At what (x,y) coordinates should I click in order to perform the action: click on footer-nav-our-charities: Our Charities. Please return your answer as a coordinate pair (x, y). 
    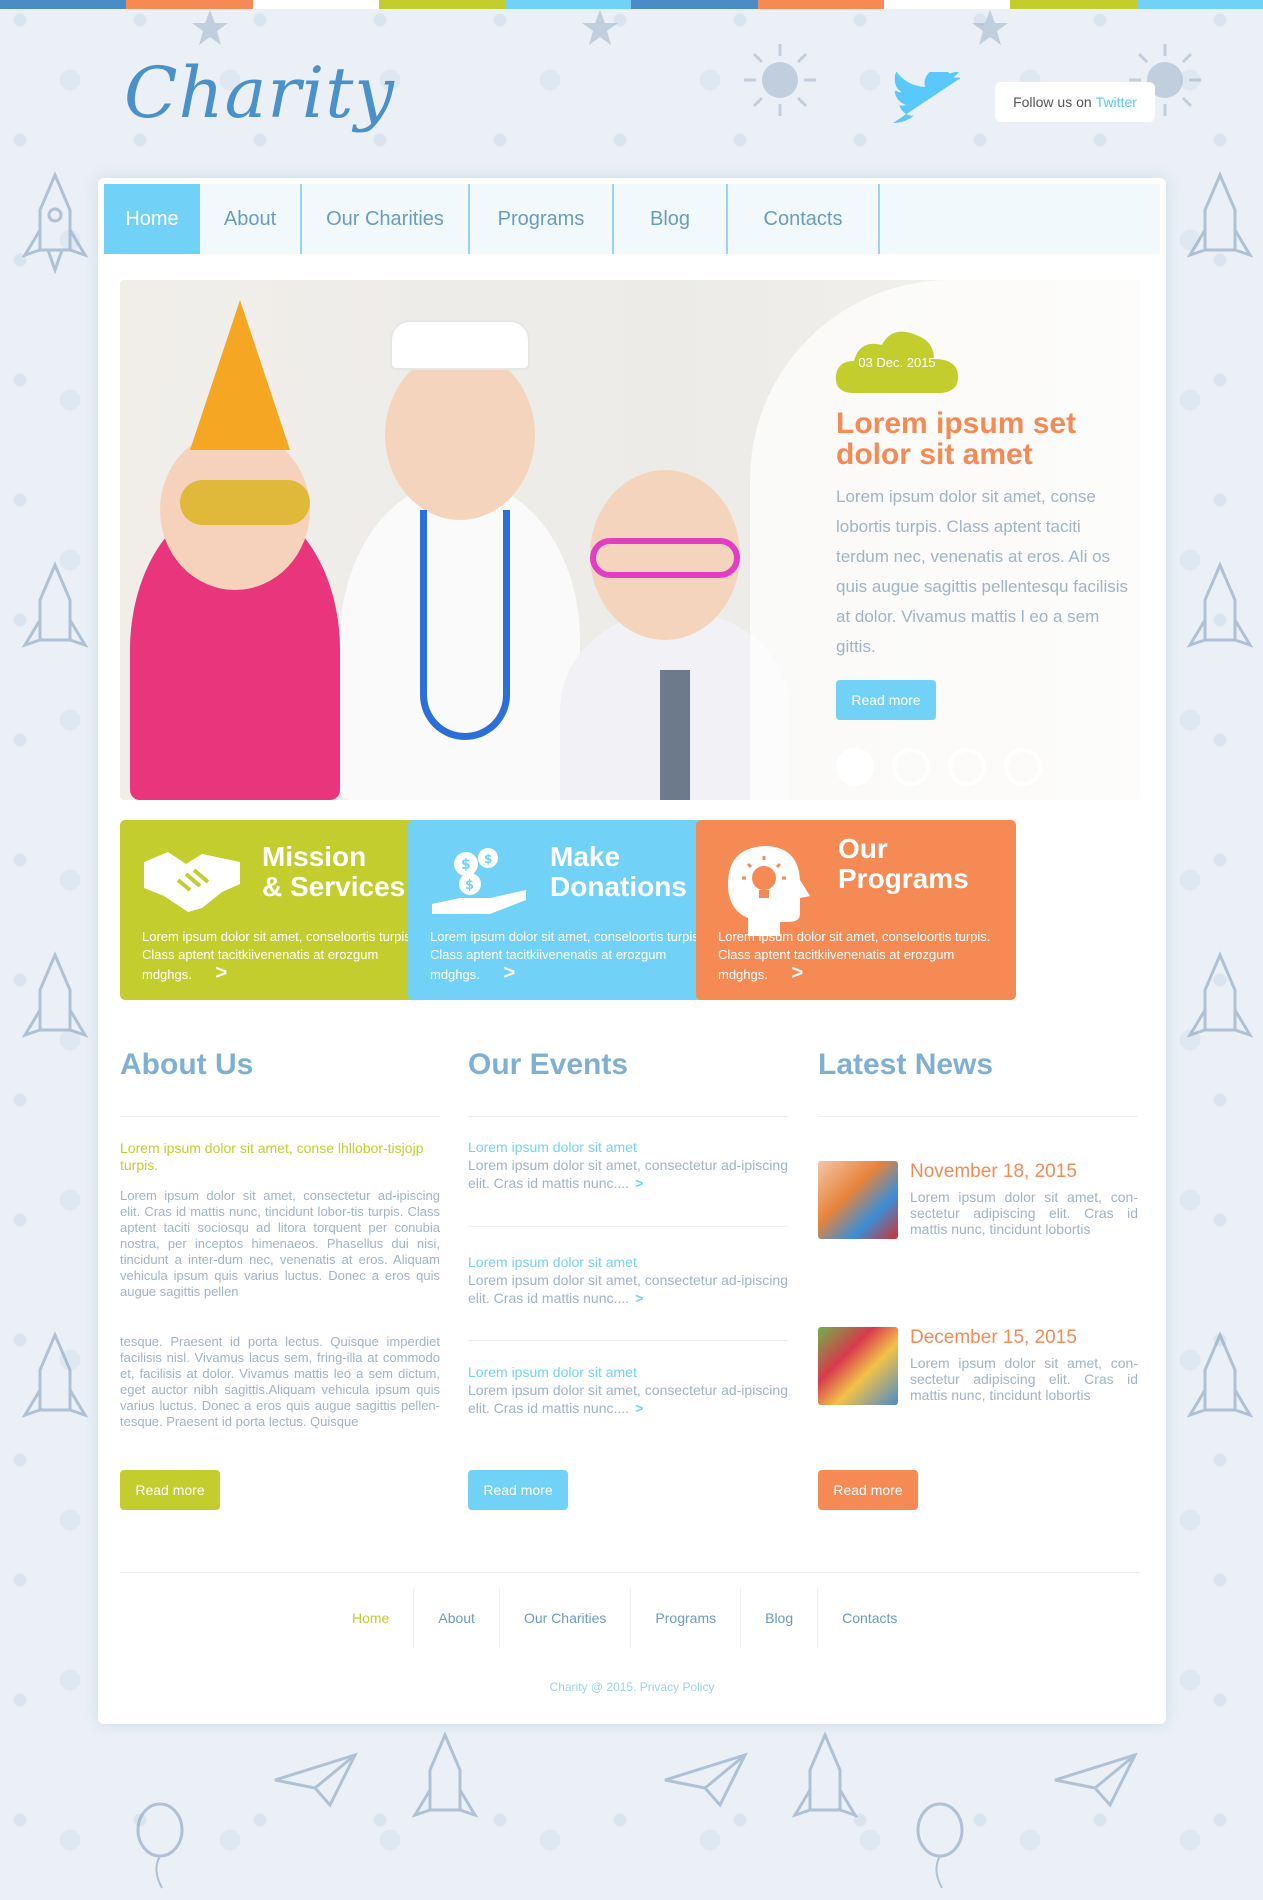
    Looking at the image, I should click on (566, 1618).